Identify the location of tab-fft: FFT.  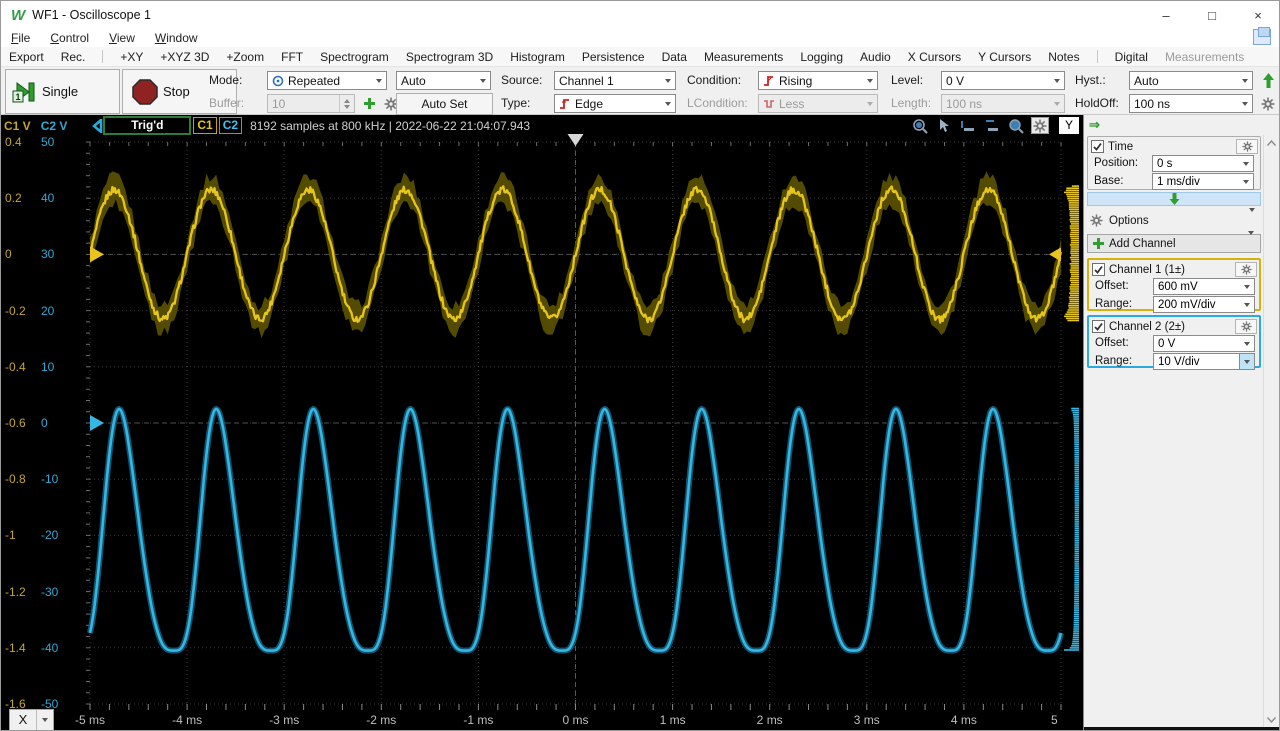
(292, 57).